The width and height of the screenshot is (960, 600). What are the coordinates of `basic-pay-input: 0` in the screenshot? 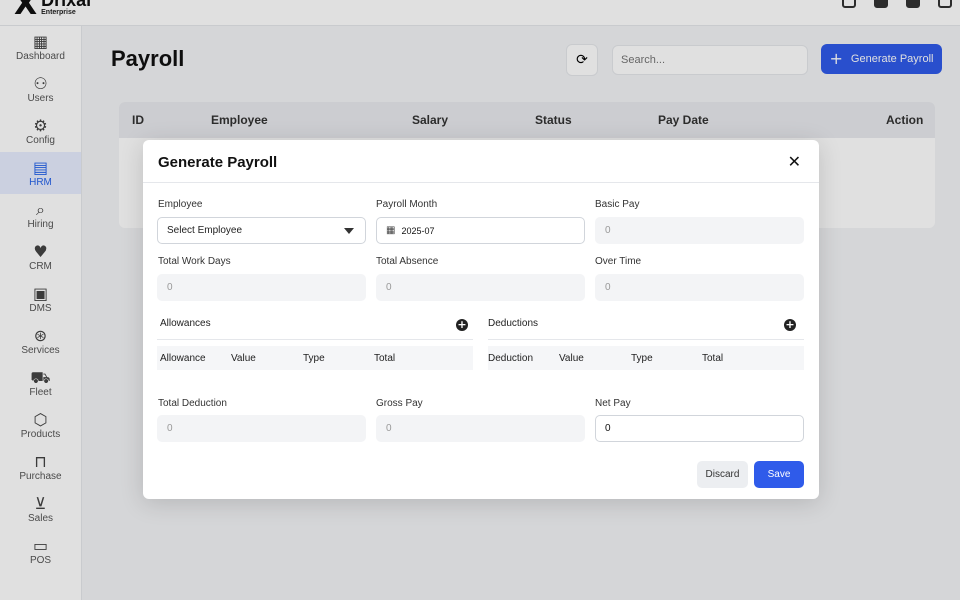 It's located at (699, 230).